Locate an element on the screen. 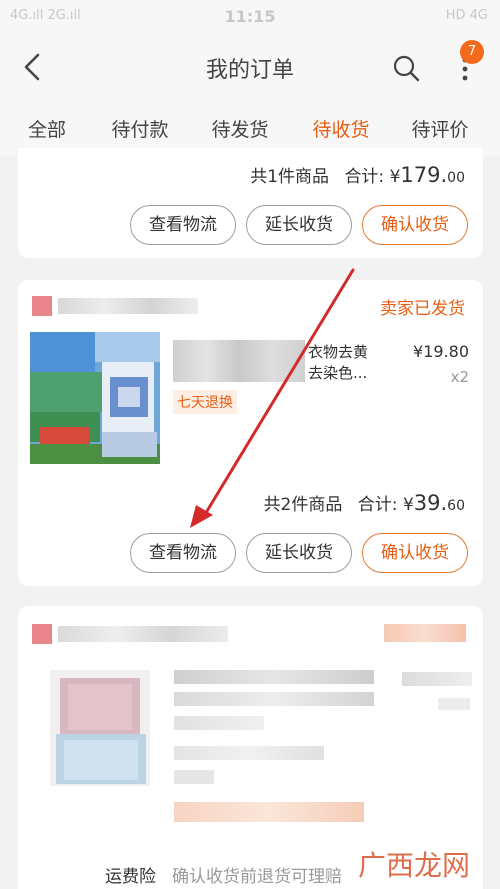  status-time: 11:15 is located at coordinates (250, 16).